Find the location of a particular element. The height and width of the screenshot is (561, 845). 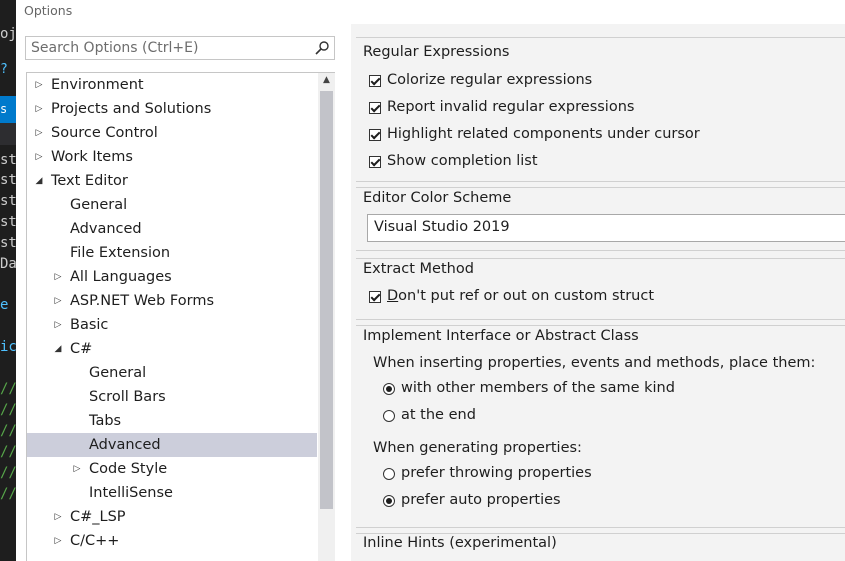

dont-put-ref-out-checkbox: Don't put ref or out on custom struct is located at coordinates (511, 296).